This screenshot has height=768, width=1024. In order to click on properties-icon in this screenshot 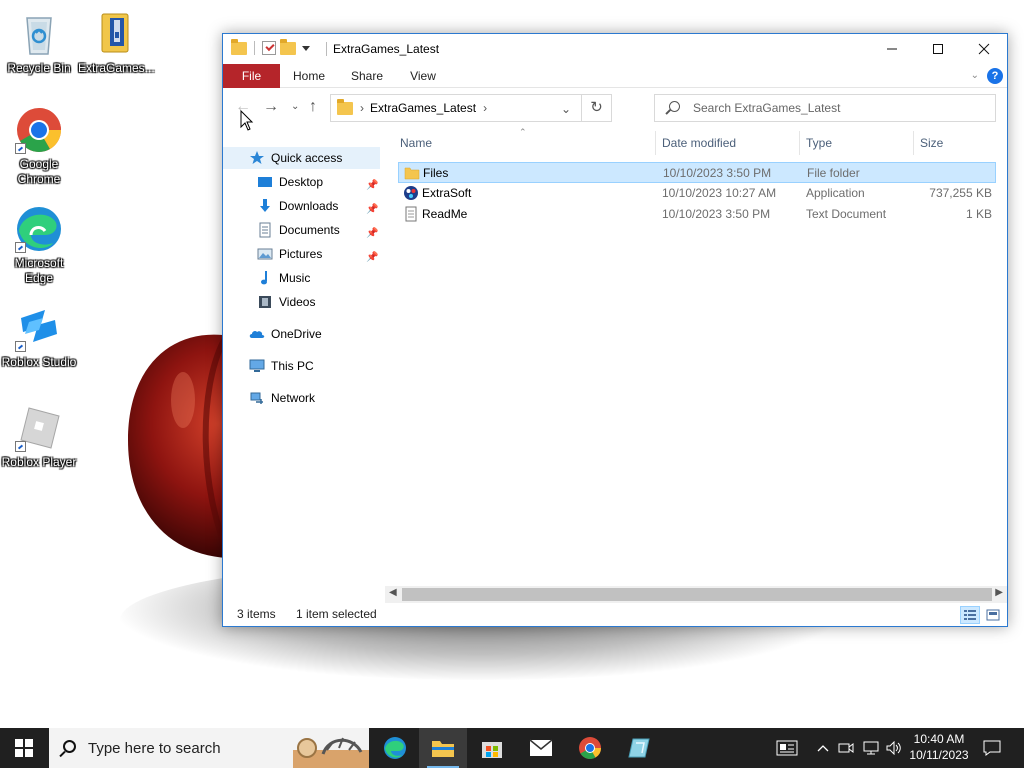, I will do `click(269, 48)`.